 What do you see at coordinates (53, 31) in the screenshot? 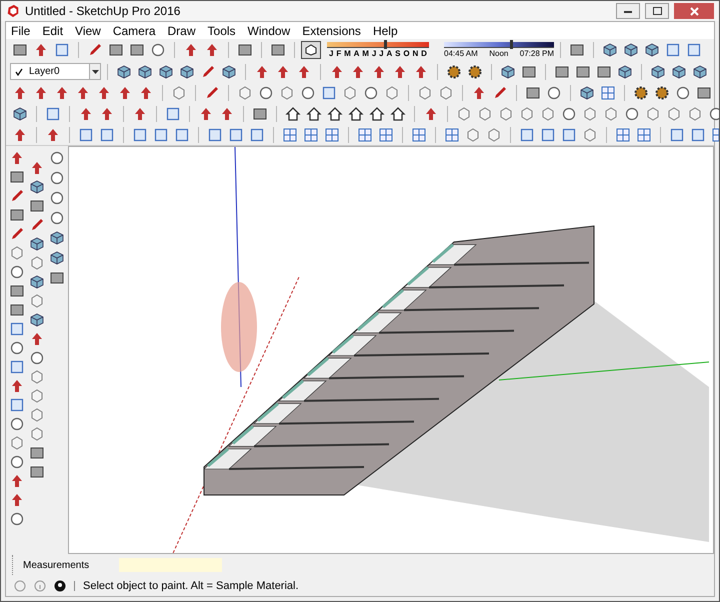
I see `menu-item: Edit` at bounding box center [53, 31].